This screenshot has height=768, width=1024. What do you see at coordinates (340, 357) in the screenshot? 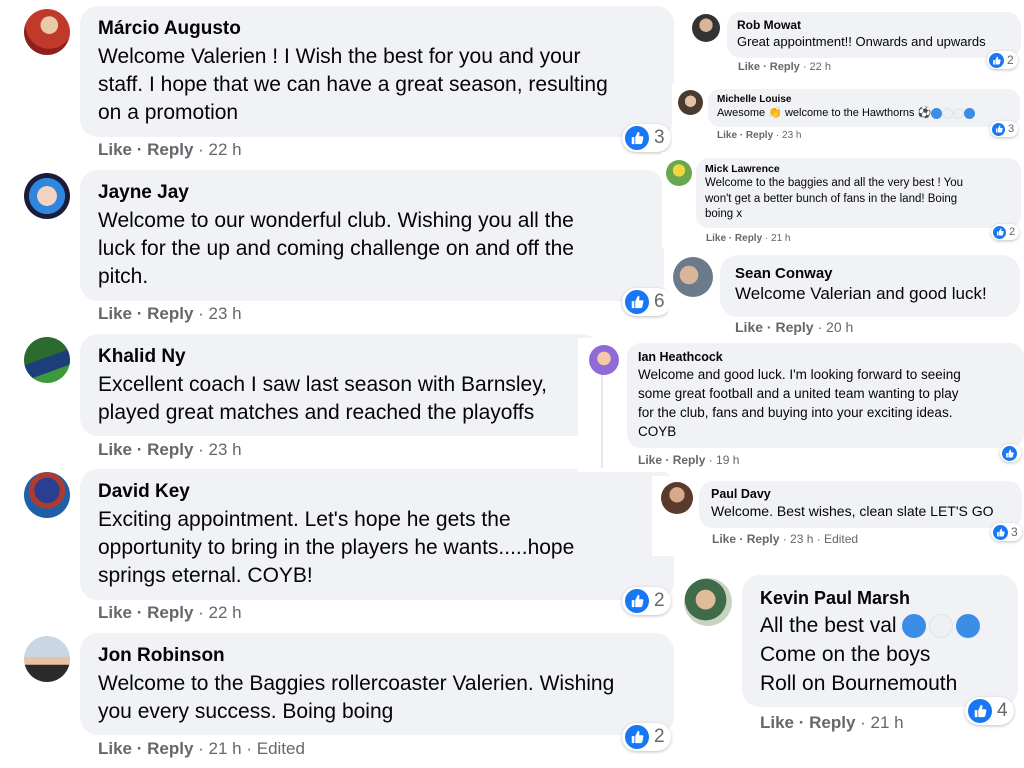
I see `comment-author: Khalid Ny` at bounding box center [340, 357].